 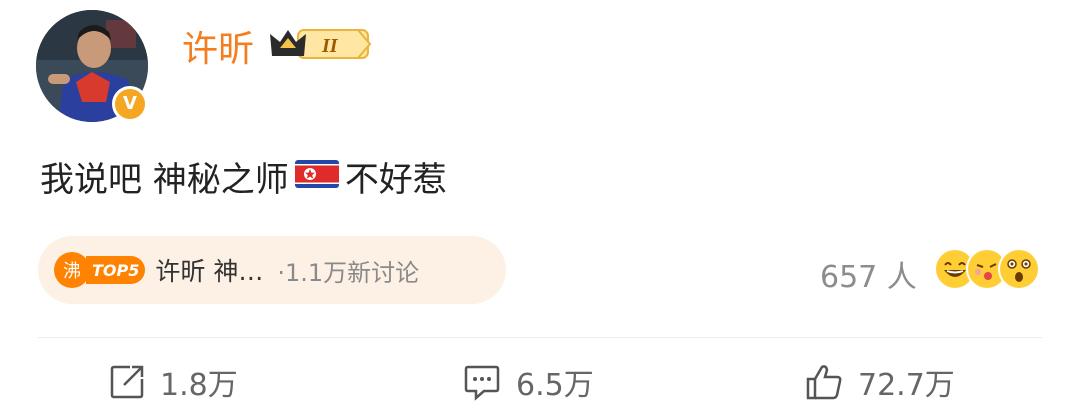 I want to click on repost-button: 1.8万, so click(x=173, y=382).